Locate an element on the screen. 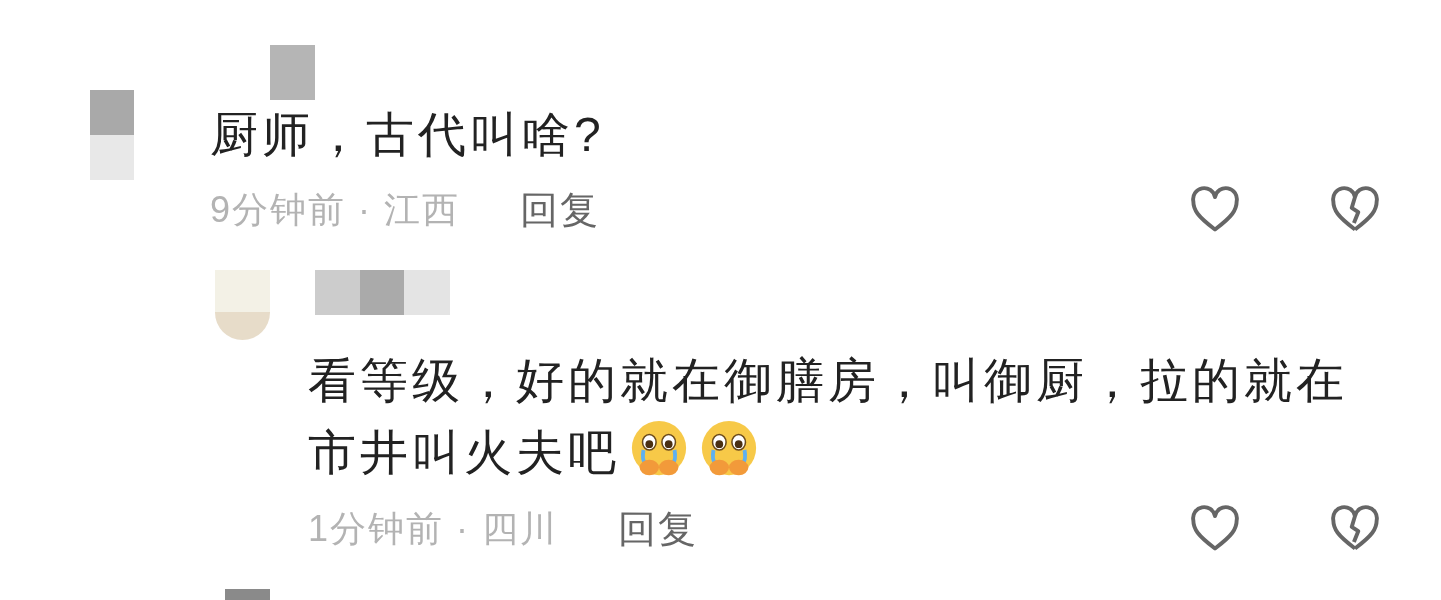  blurred-avatar is located at coordinates (242, 305).